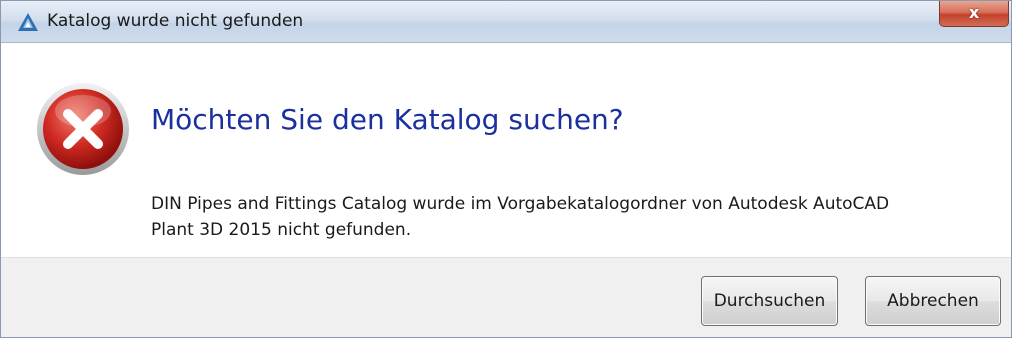  What do you see at coordinates (175, 21) in the screenshot?
I see `window-title: Katalog wurde nicht gefunden` at bounding box center [175, 21].